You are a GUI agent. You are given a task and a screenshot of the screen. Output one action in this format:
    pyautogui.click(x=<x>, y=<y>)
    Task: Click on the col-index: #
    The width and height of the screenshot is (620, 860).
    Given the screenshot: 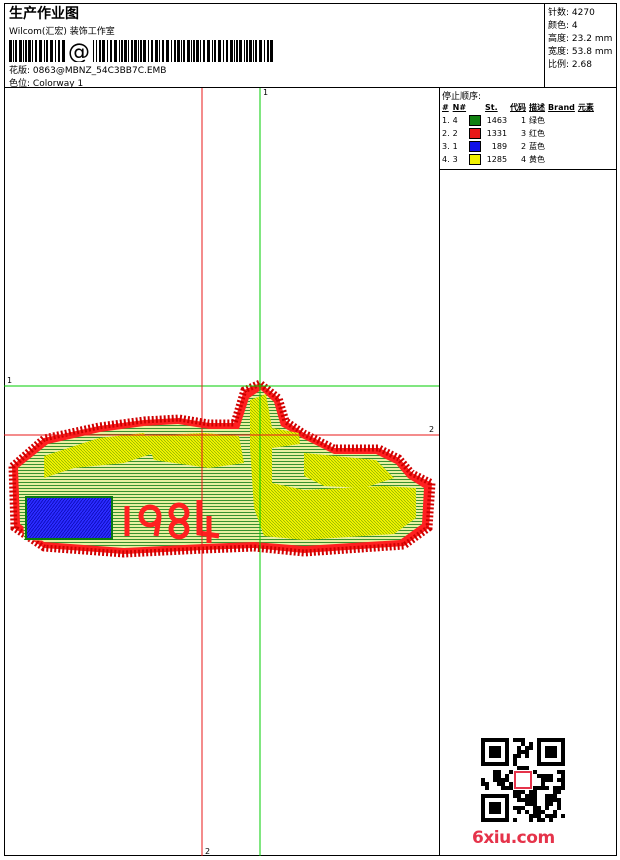 What is the action you would take?
    pyautogui.click(x=445, y=107)
    